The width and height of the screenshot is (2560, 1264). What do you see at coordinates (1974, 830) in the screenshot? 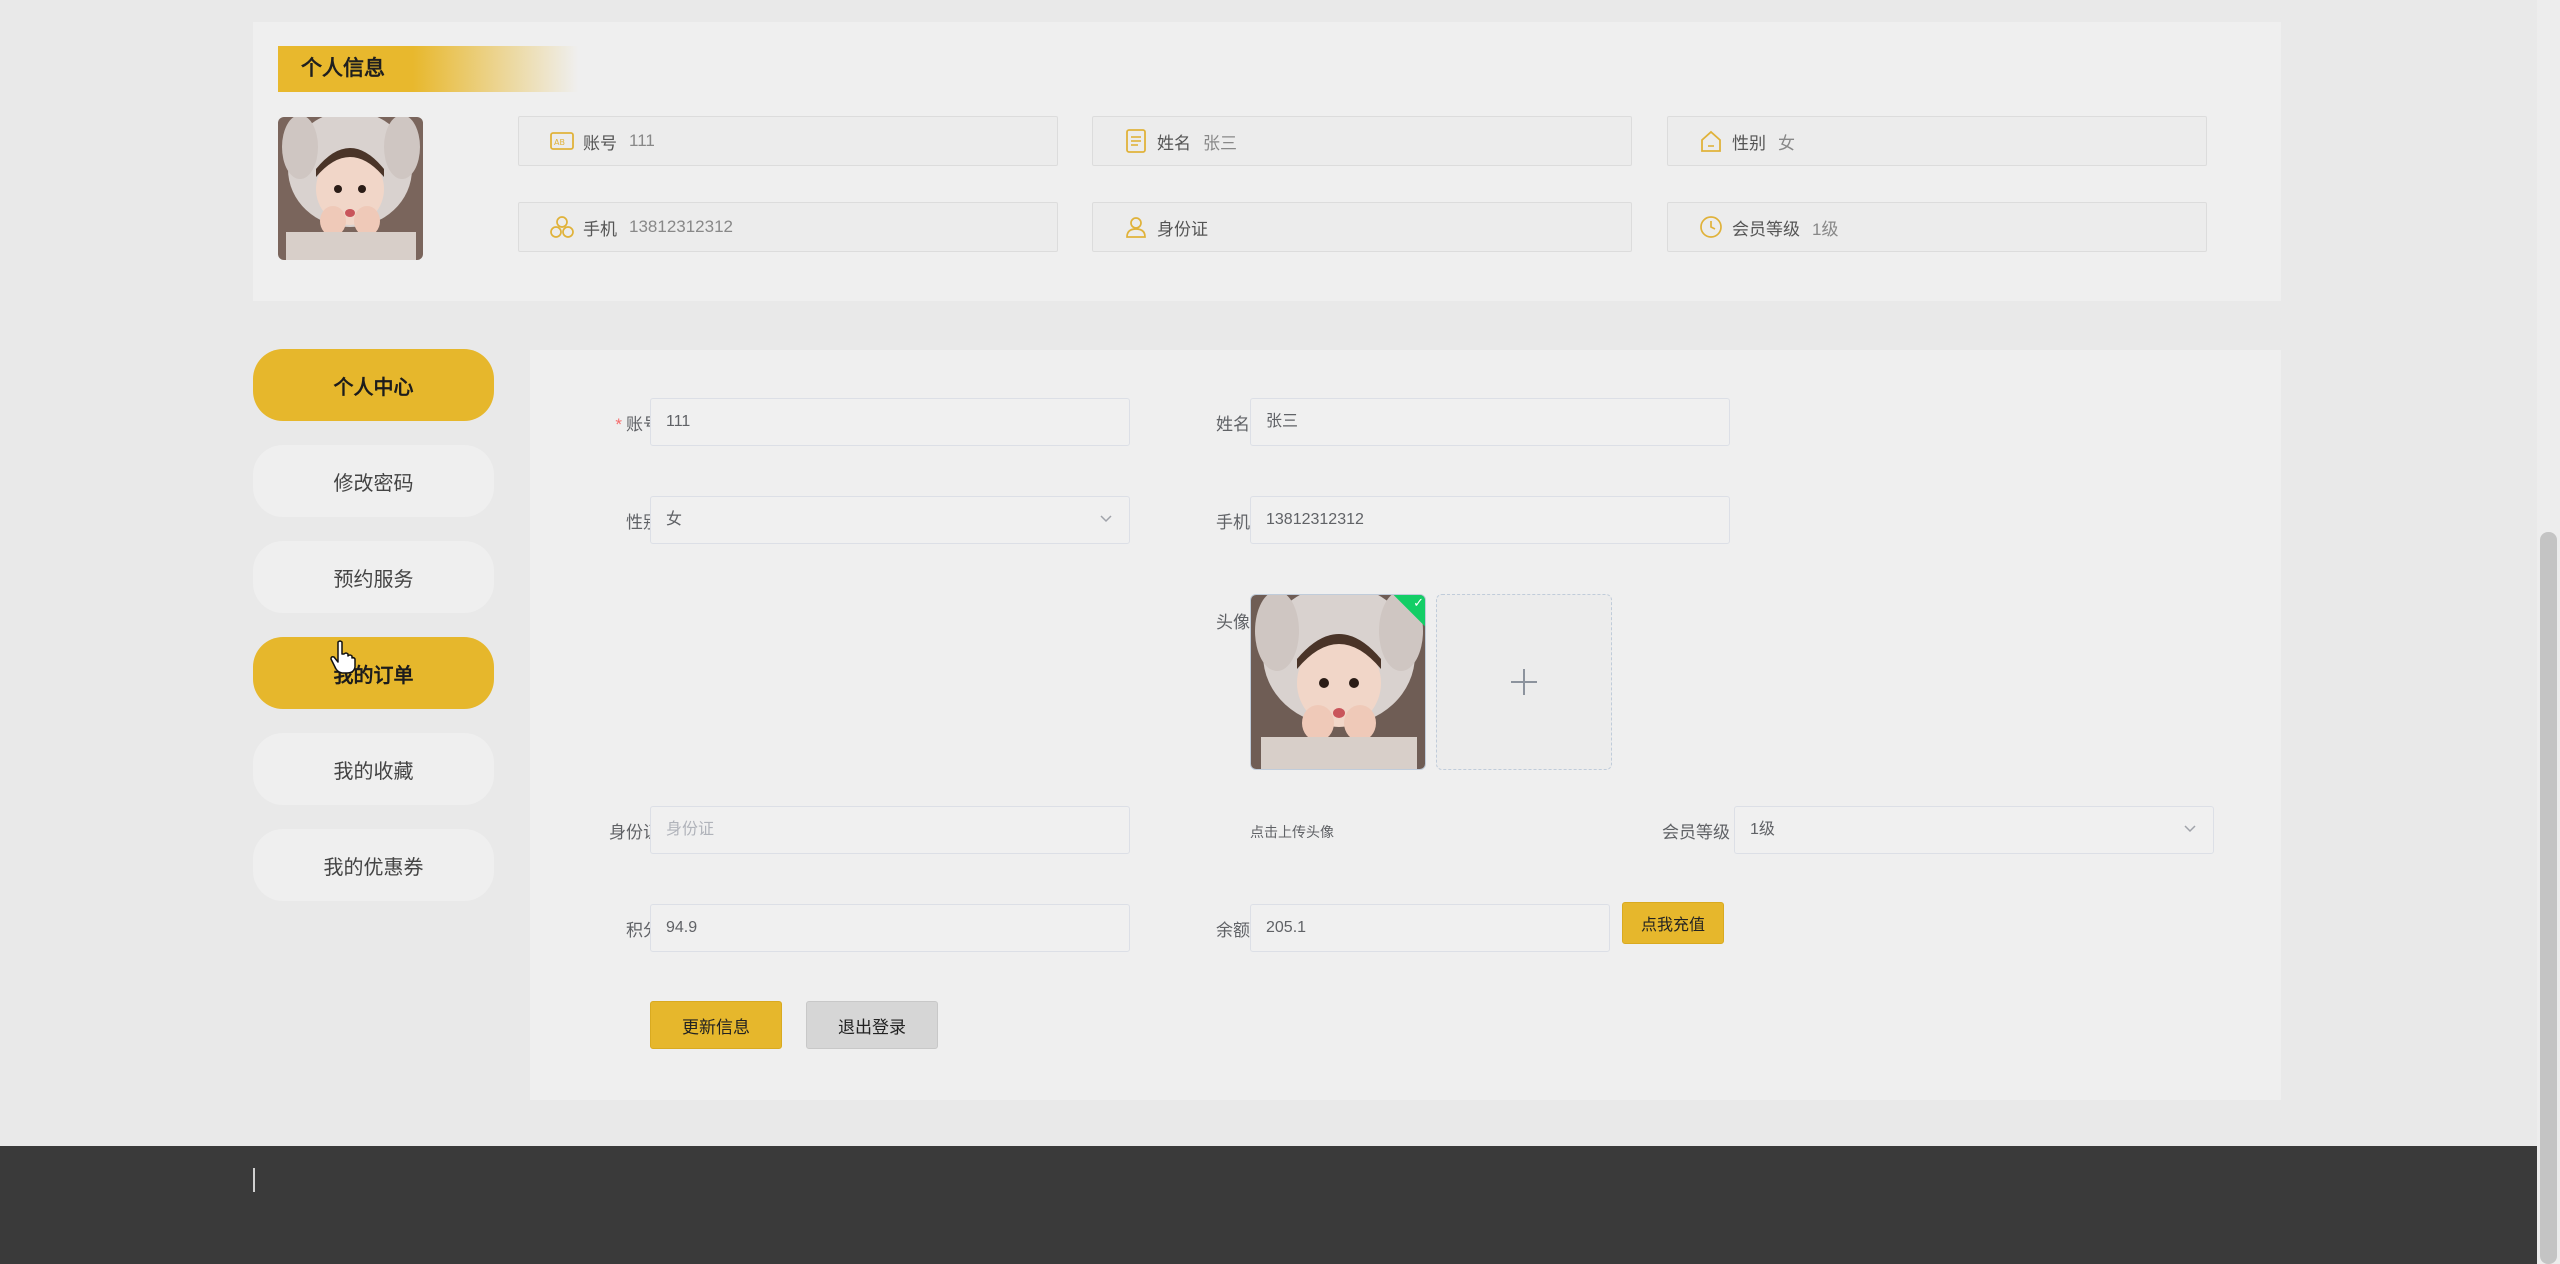
I see `level-select: 1级` at bounding box center [1974, 830].